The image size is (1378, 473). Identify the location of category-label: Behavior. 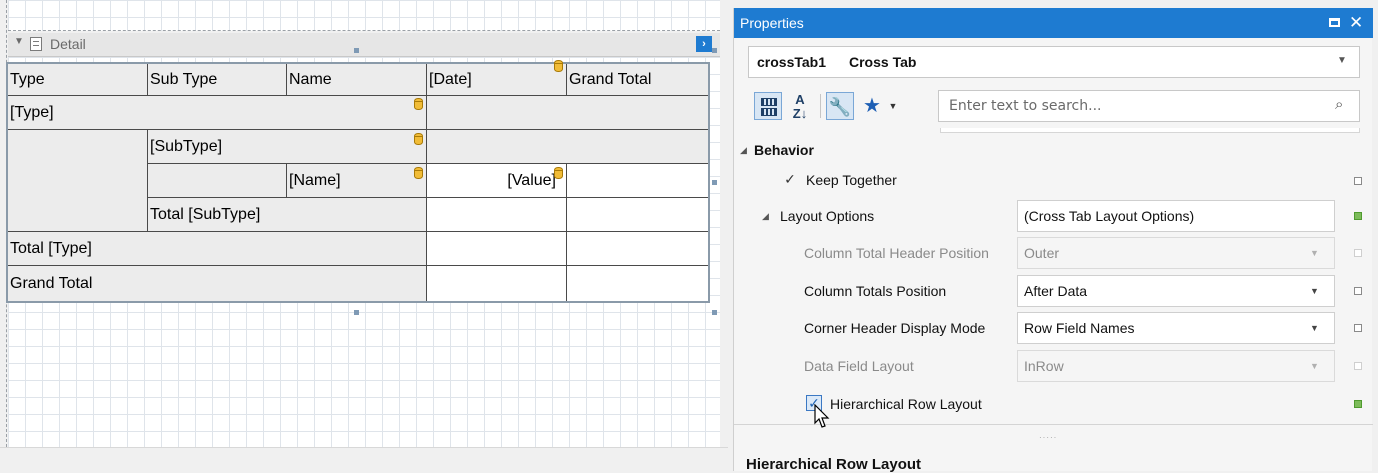
(784, 150).